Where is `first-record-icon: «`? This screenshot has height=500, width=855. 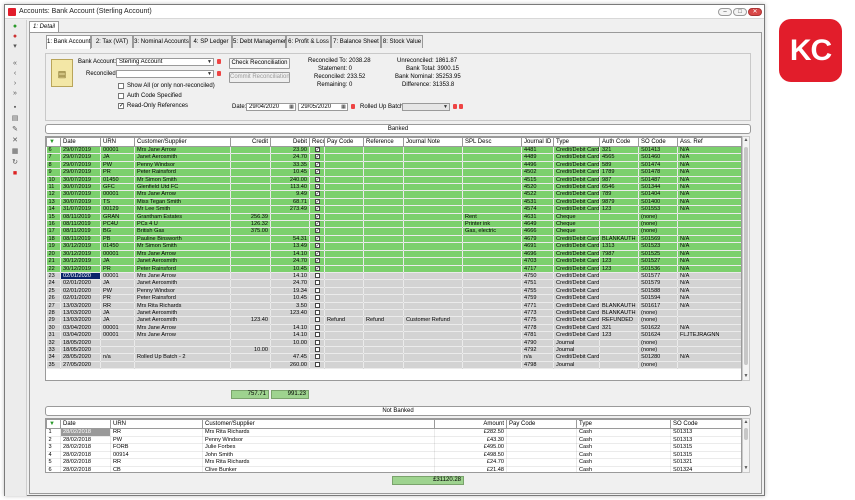 first-record-icon: « is located at coordinates (15, 64).